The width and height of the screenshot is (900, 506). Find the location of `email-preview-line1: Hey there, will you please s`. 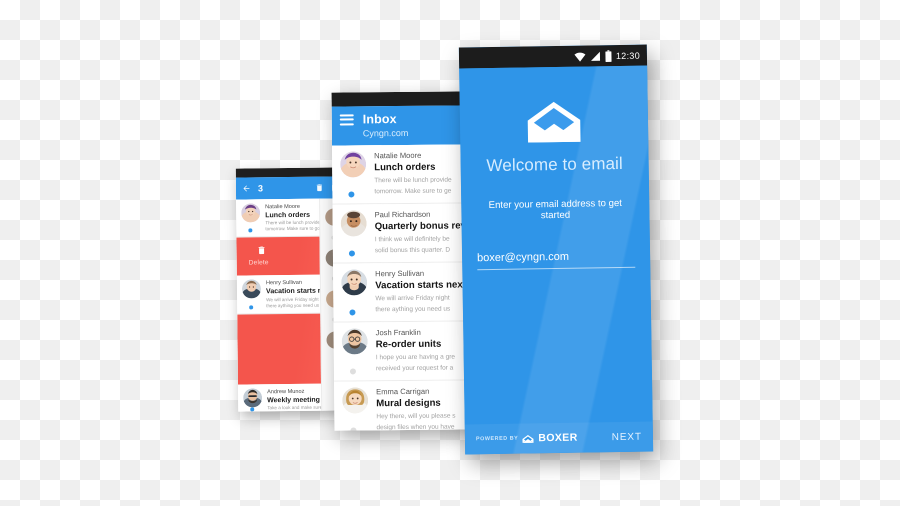

email-preview-line1: Hey there, will you please s is located at coordinates (416, 416).